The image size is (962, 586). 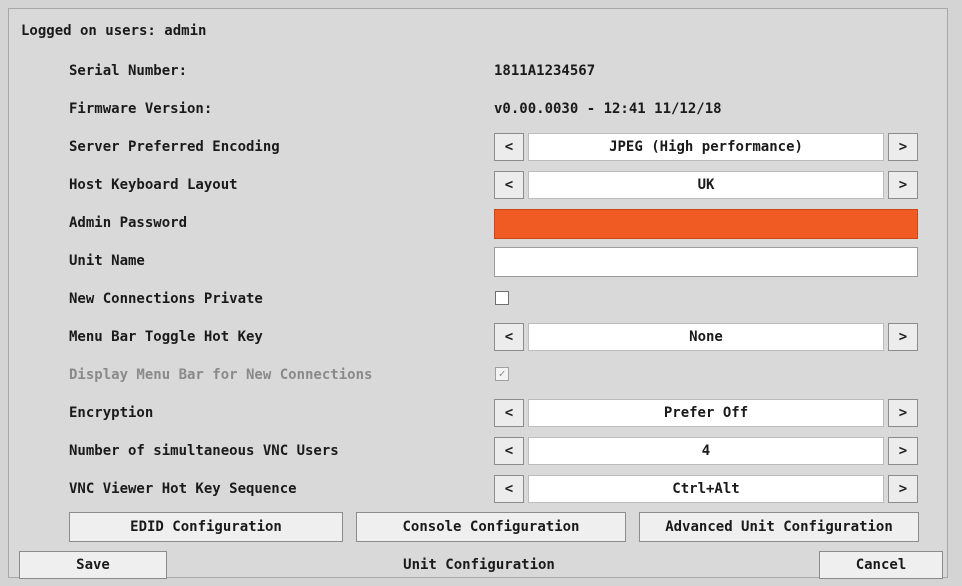 I want to click on encryption-label: Encryption, so click(x=111, y=413).